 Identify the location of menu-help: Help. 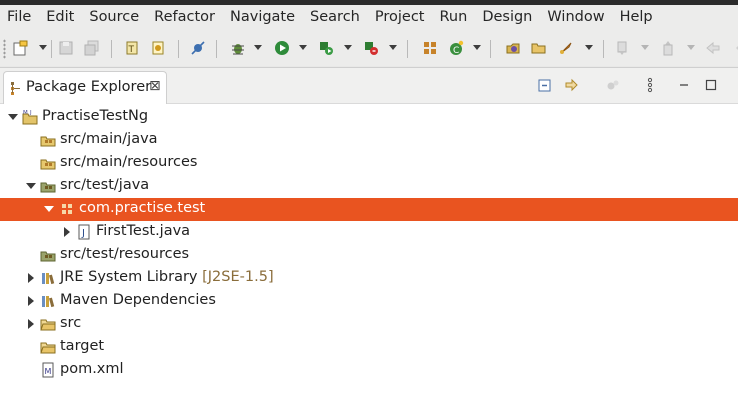
(637, 17).